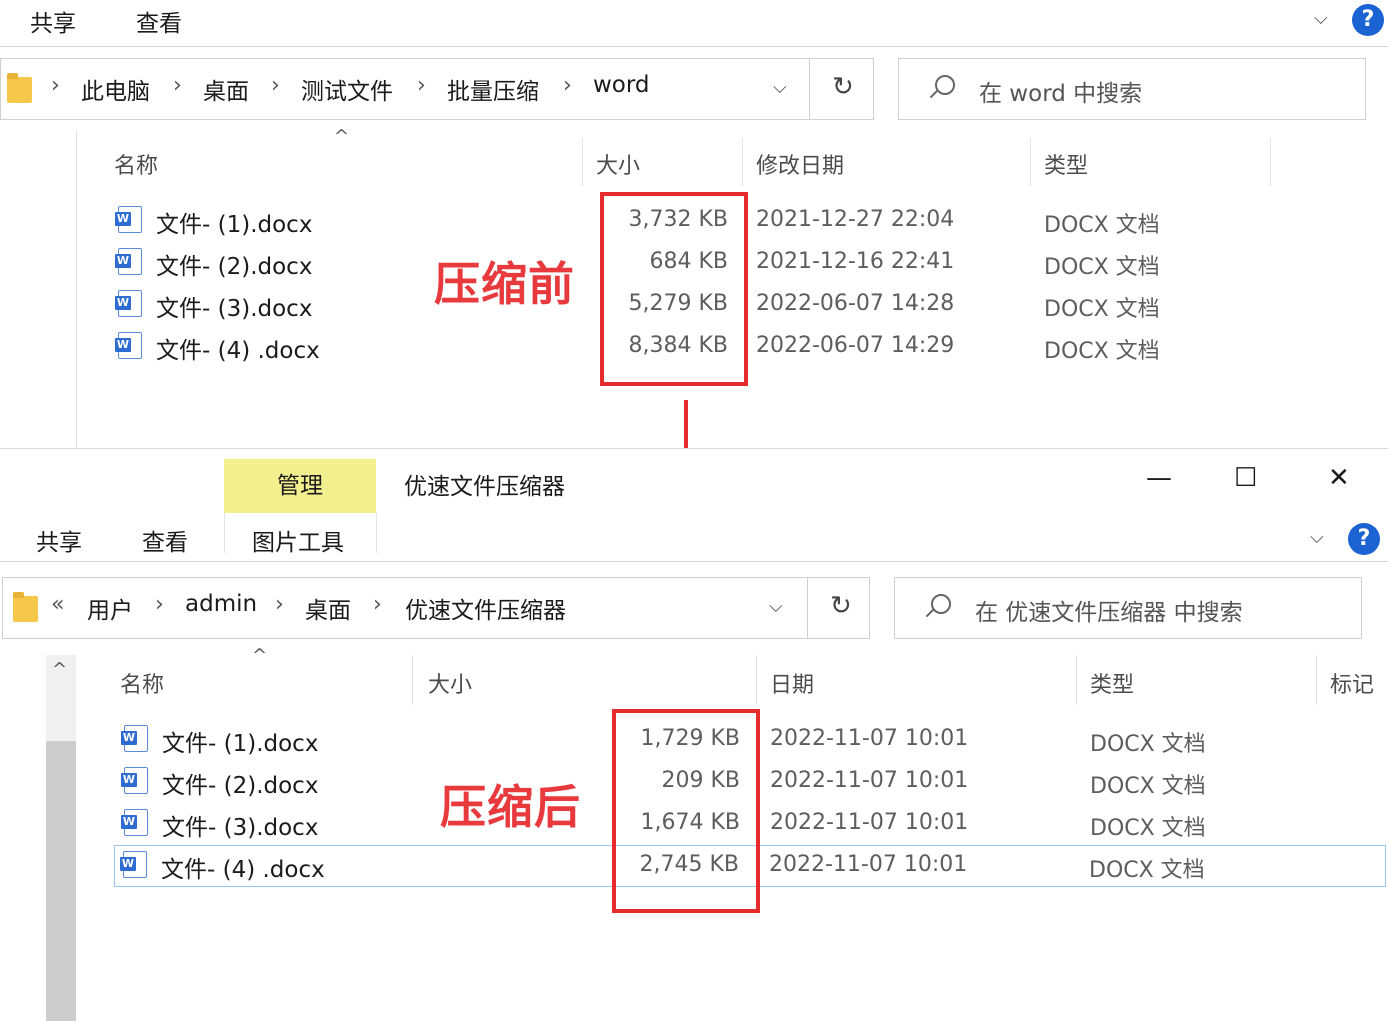  What do you see at coordinates (485, 608) in the screenshot?
I see `breadcrumb-compressor-folder: 优速文件压缩器` at bounding box center [485, 608].